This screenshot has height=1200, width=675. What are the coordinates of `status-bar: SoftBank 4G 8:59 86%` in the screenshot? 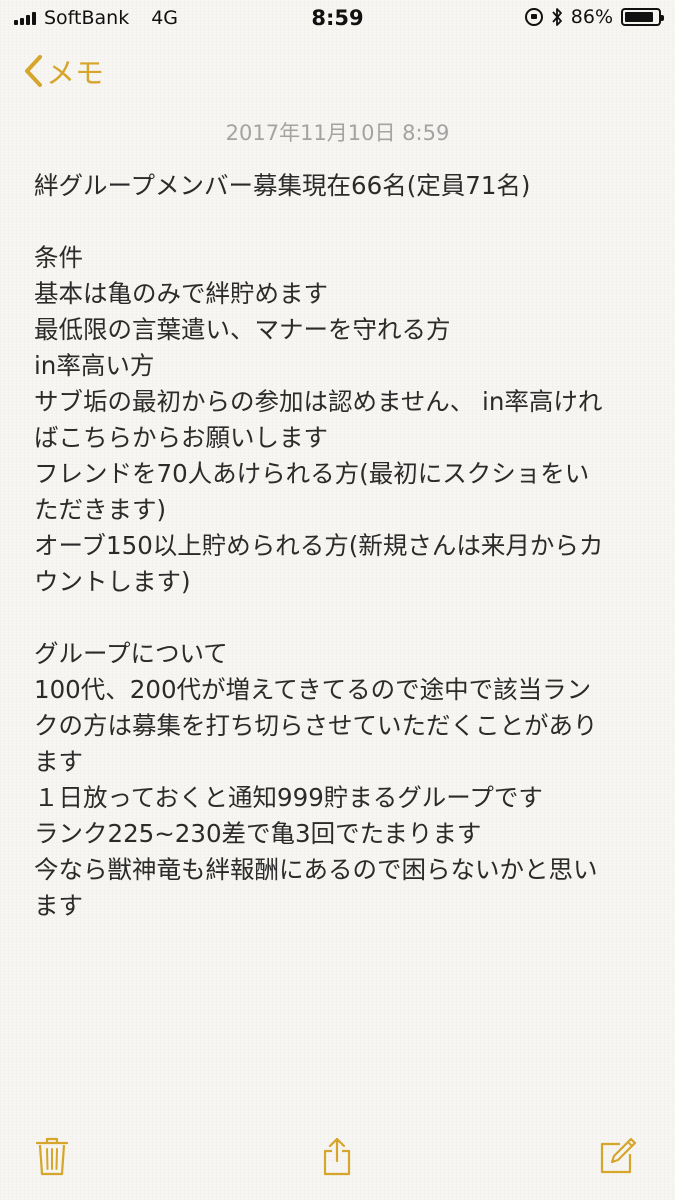 It's located at (337, 20).